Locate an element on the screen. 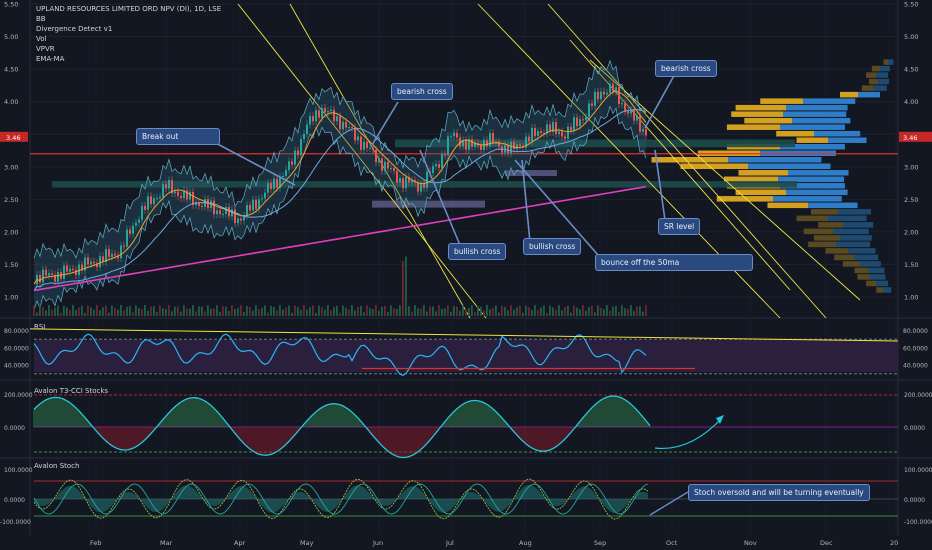 This screenshot has height=550, width=932. stoch-tick-right-0: 0.0000 is located at coordinates (914, 500).